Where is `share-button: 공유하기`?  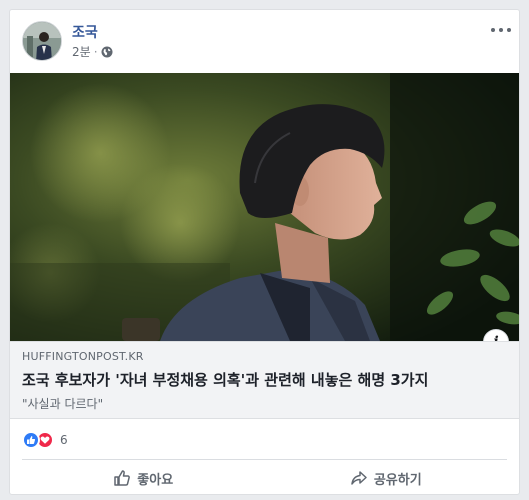 share-button: 공유하기 is located at coordinates (386, 478).